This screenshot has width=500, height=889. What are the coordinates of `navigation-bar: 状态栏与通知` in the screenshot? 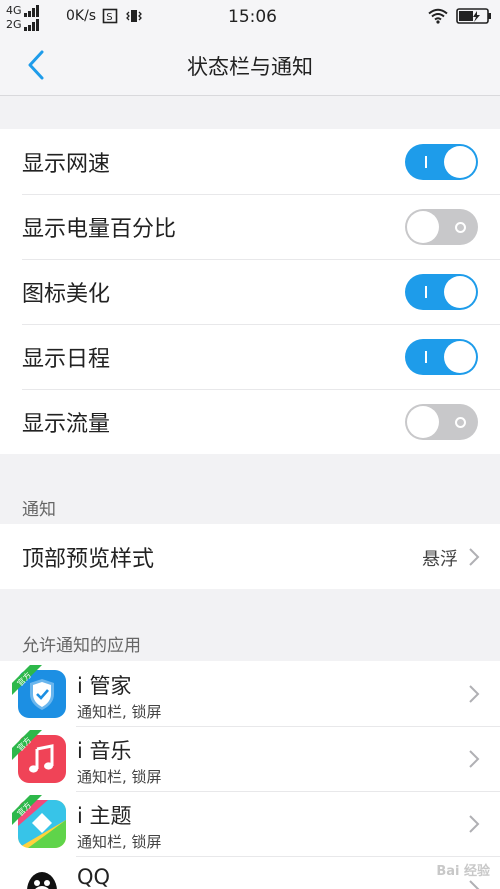 It's located at (250, 65).